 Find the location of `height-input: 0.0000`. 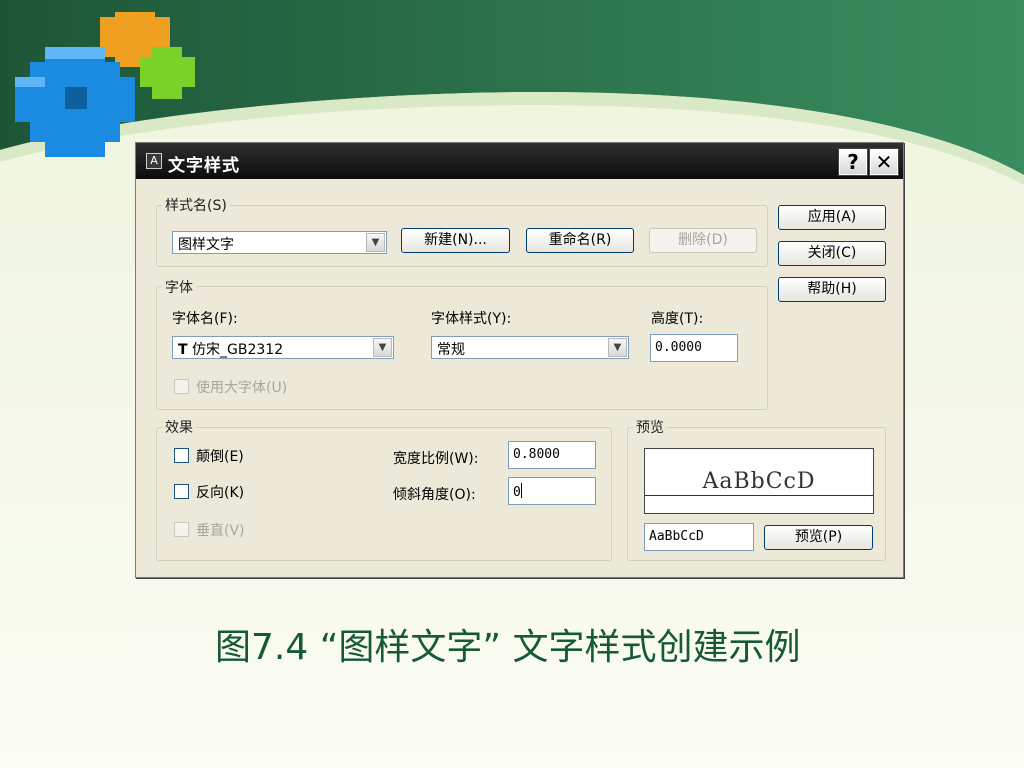

height-input: 0.0000 is located at coordinates (694, 348).